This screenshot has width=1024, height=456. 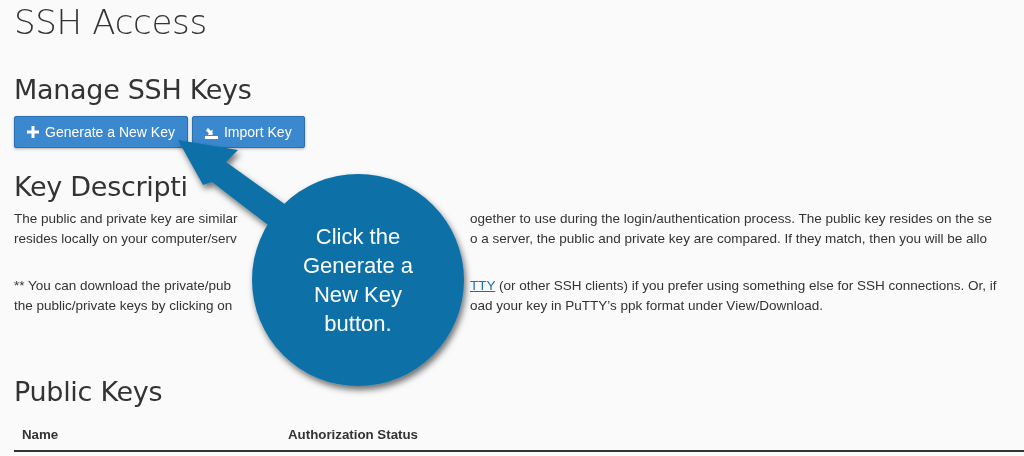 I want to click on page-title: SSH Access, so click(x=110, y=22).